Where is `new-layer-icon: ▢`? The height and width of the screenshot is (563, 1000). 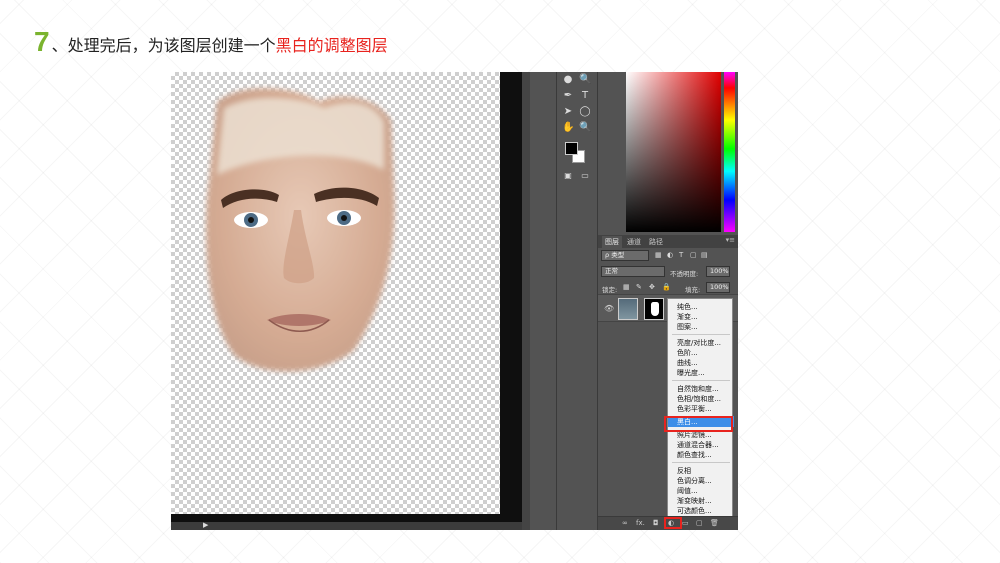
new-layer-icon: ▢ is located at coordinates (699, 523).